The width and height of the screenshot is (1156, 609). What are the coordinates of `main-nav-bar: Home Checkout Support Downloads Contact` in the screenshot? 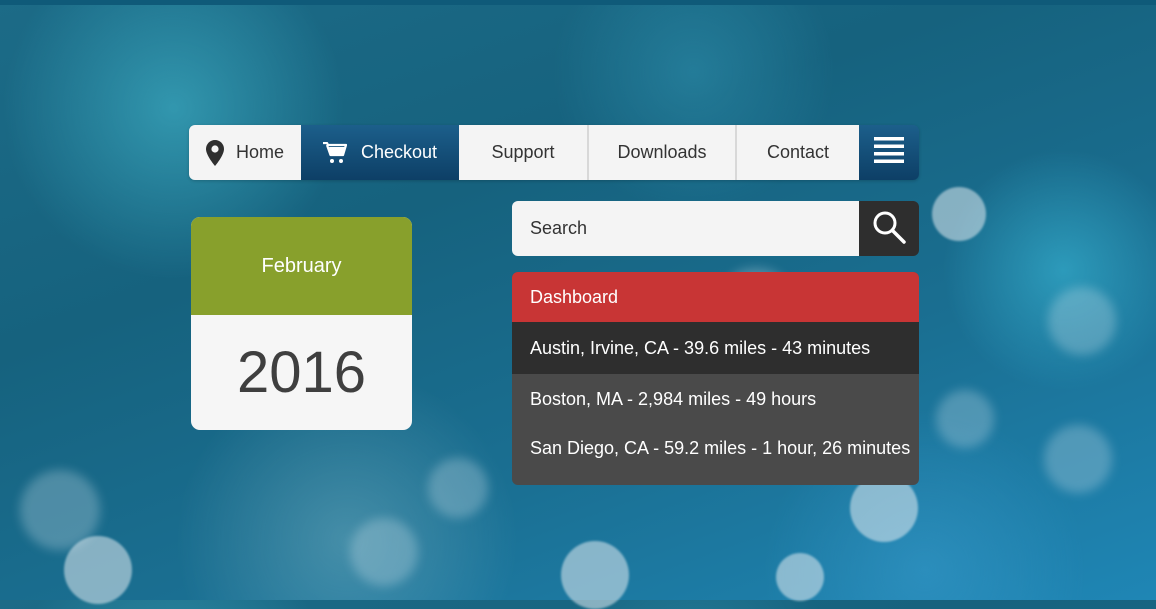 It's located at (554, 152).